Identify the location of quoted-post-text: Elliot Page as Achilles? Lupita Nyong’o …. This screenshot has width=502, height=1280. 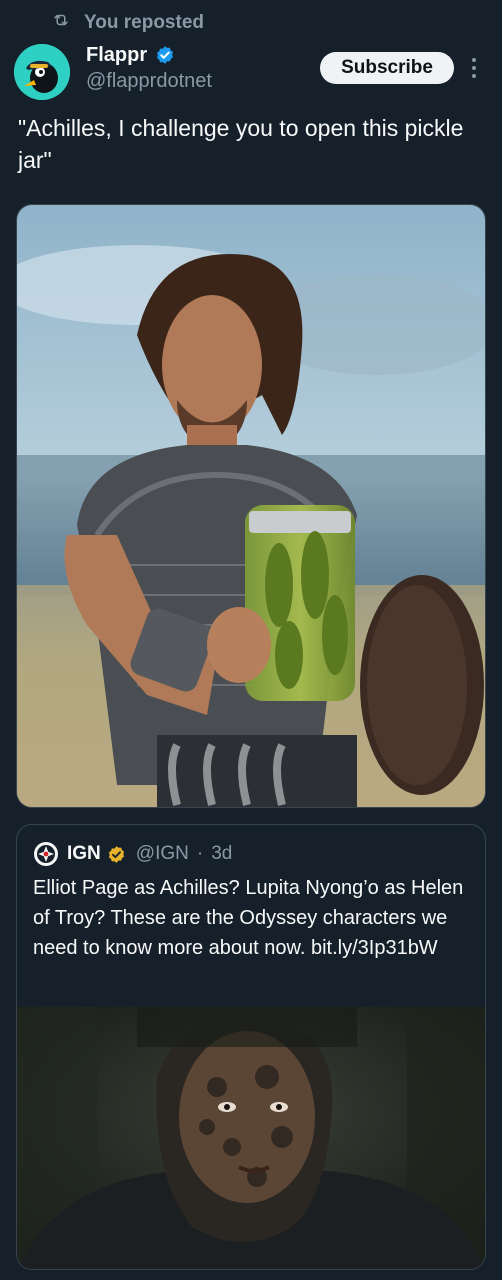
(248, 918).